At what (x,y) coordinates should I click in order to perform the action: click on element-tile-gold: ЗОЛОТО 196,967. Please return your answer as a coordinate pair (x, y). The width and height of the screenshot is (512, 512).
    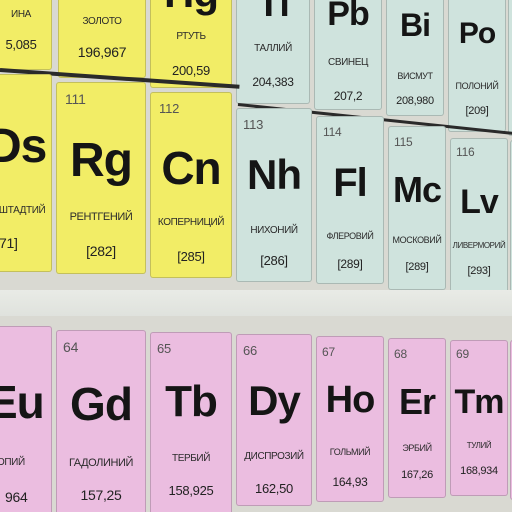
    Looking at the image, I should click on (102, 39).